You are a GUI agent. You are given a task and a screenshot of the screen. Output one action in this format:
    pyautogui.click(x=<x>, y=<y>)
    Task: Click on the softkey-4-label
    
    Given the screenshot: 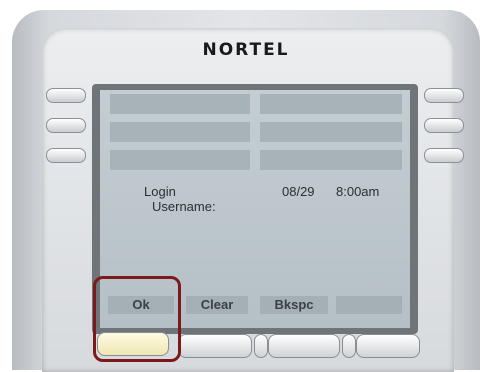 What is the action you would take?
    pyautogui.click(x=369, y=305)
    